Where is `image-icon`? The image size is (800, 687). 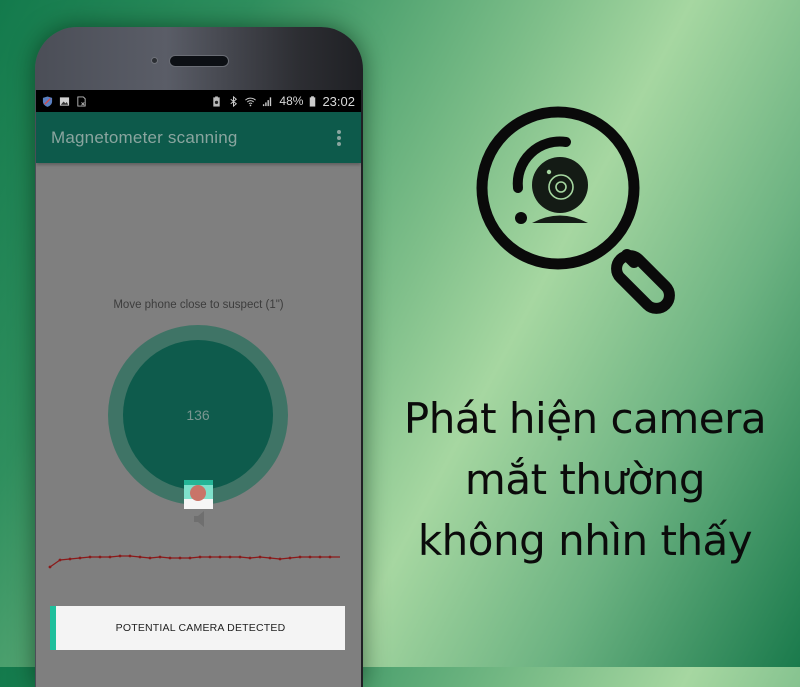
image-icon is located at coordinates (64, 101).